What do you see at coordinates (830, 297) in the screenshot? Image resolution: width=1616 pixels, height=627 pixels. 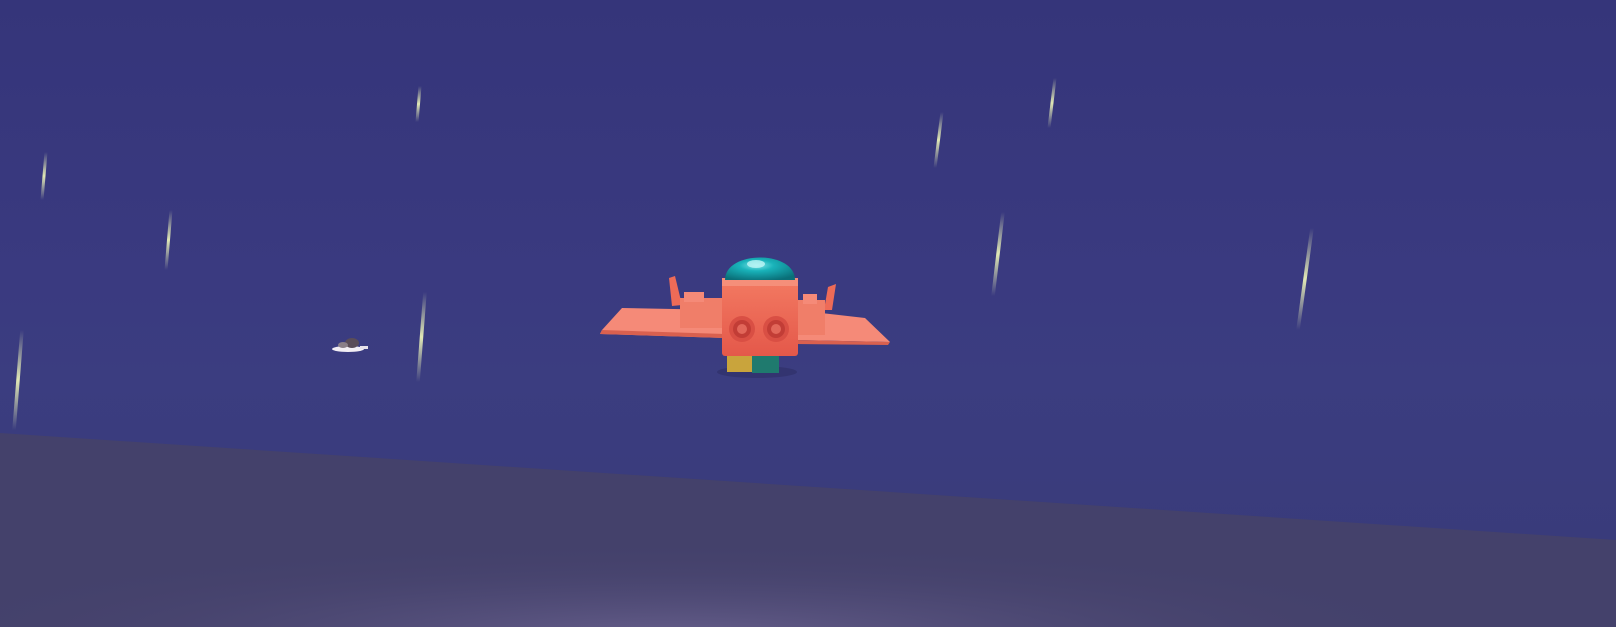 I see `right-tail-fin` at bounding box center [830, 297].